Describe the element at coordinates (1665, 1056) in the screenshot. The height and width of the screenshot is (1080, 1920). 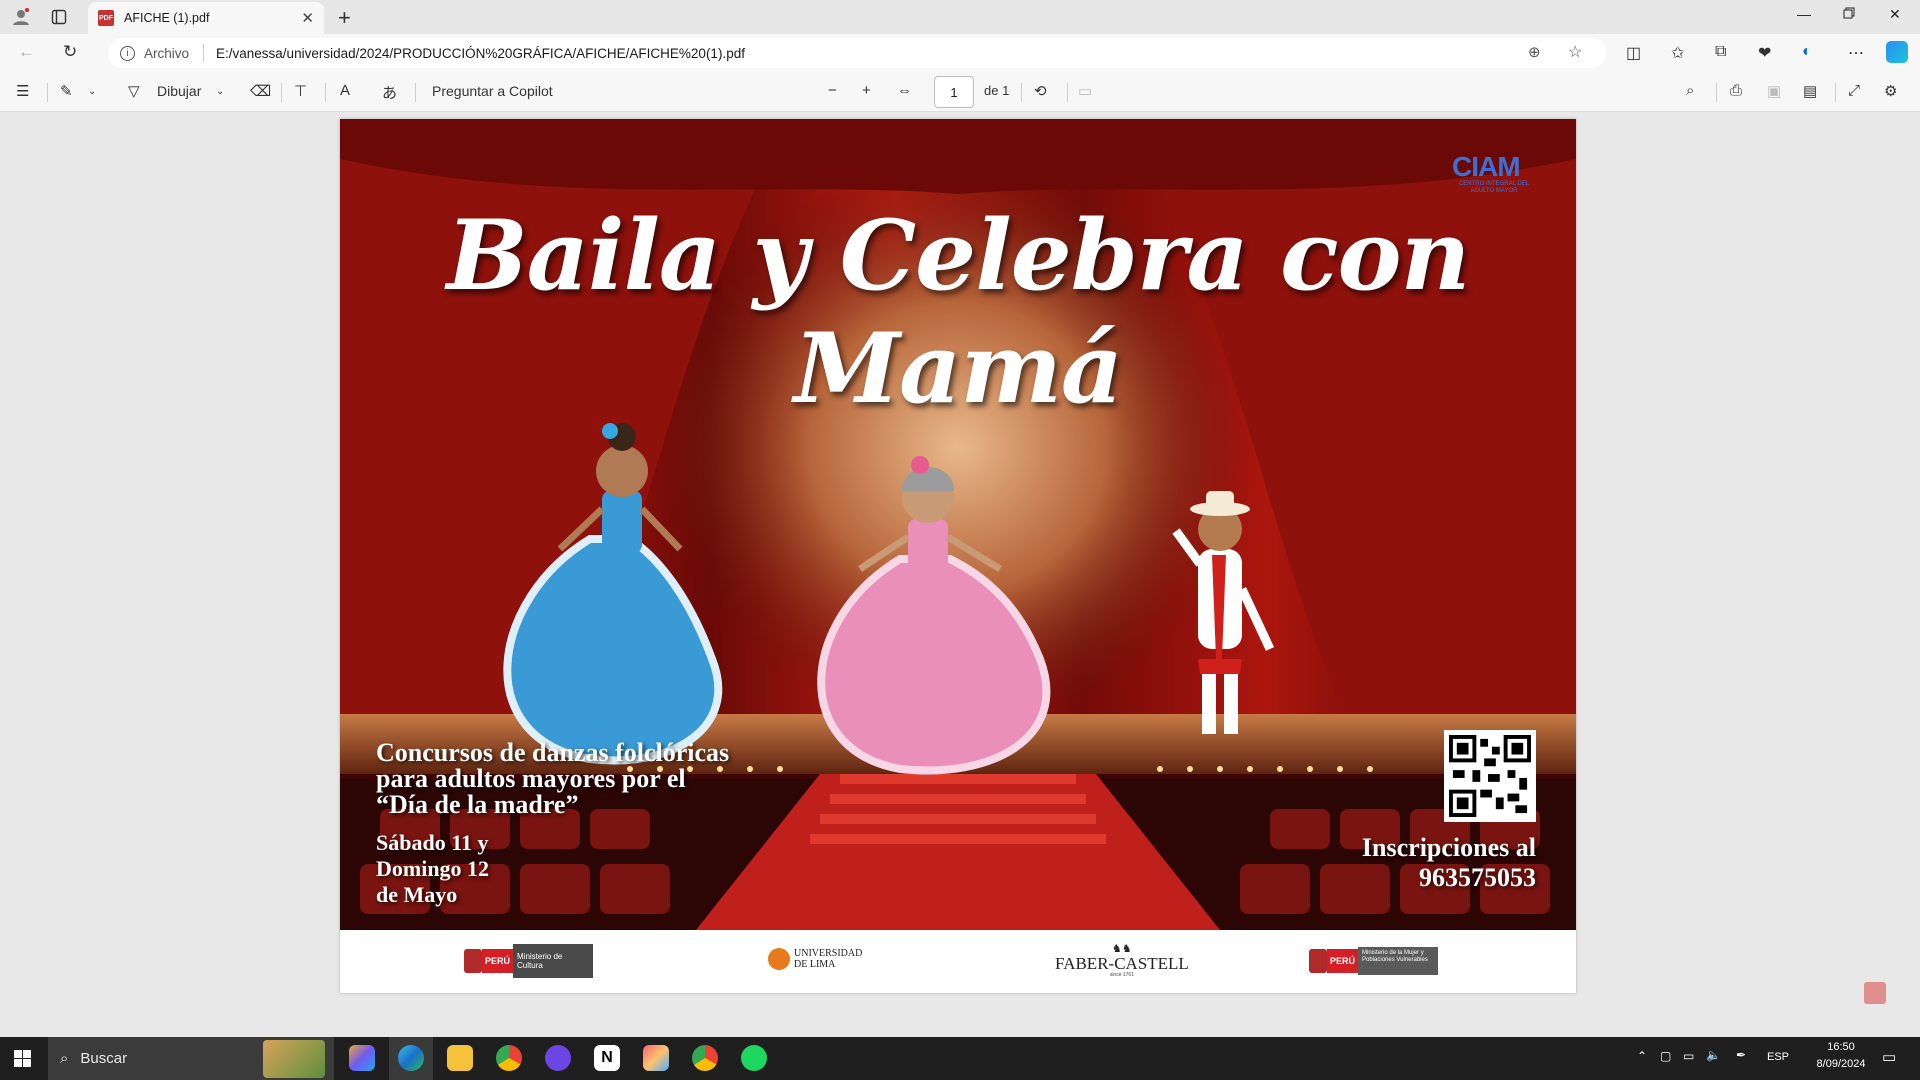
I see `meet-icon: ▢` at that location.